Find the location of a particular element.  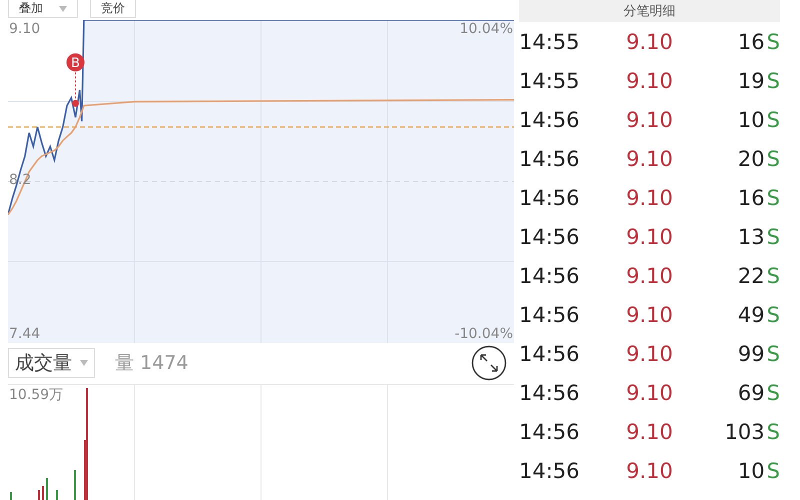

axis-label: 7.44 is located at coordinates (24, 333).